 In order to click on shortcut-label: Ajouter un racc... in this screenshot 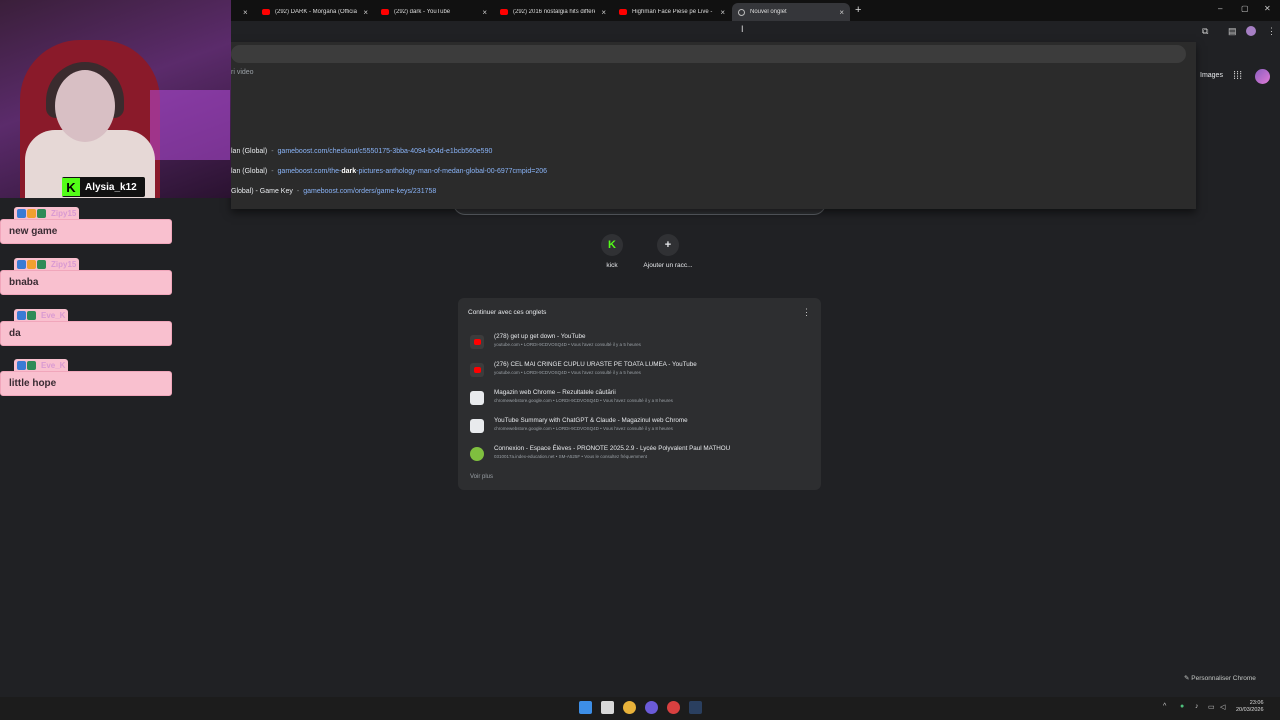, I will do `click(668, 265)`.